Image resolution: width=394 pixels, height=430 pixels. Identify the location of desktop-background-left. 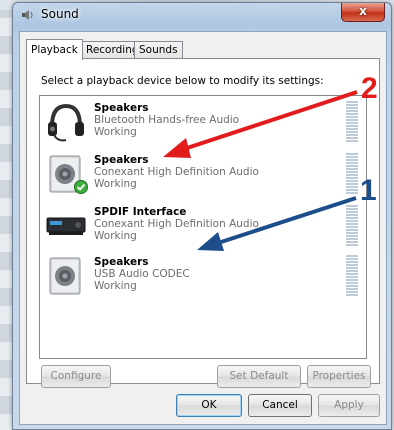
(6, 215).